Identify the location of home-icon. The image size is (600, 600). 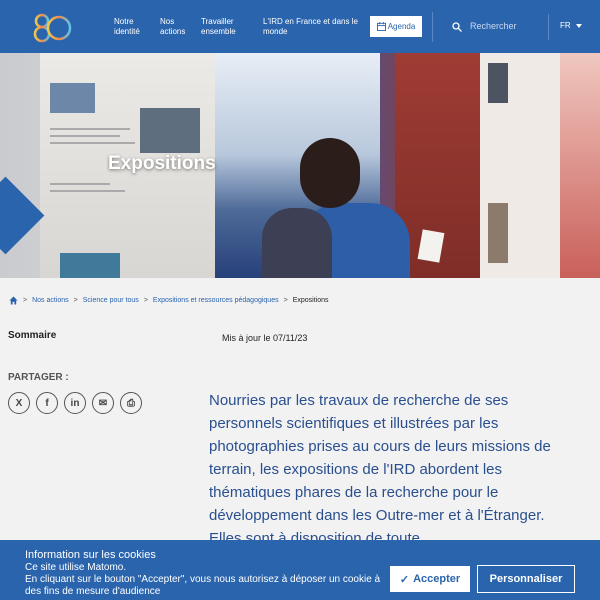
(13, 300).